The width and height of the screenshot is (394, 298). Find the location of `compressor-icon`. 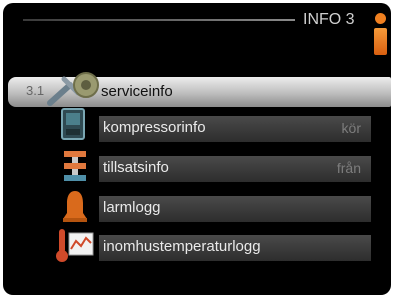

compressor-icon is located at coordinates (73, 124).